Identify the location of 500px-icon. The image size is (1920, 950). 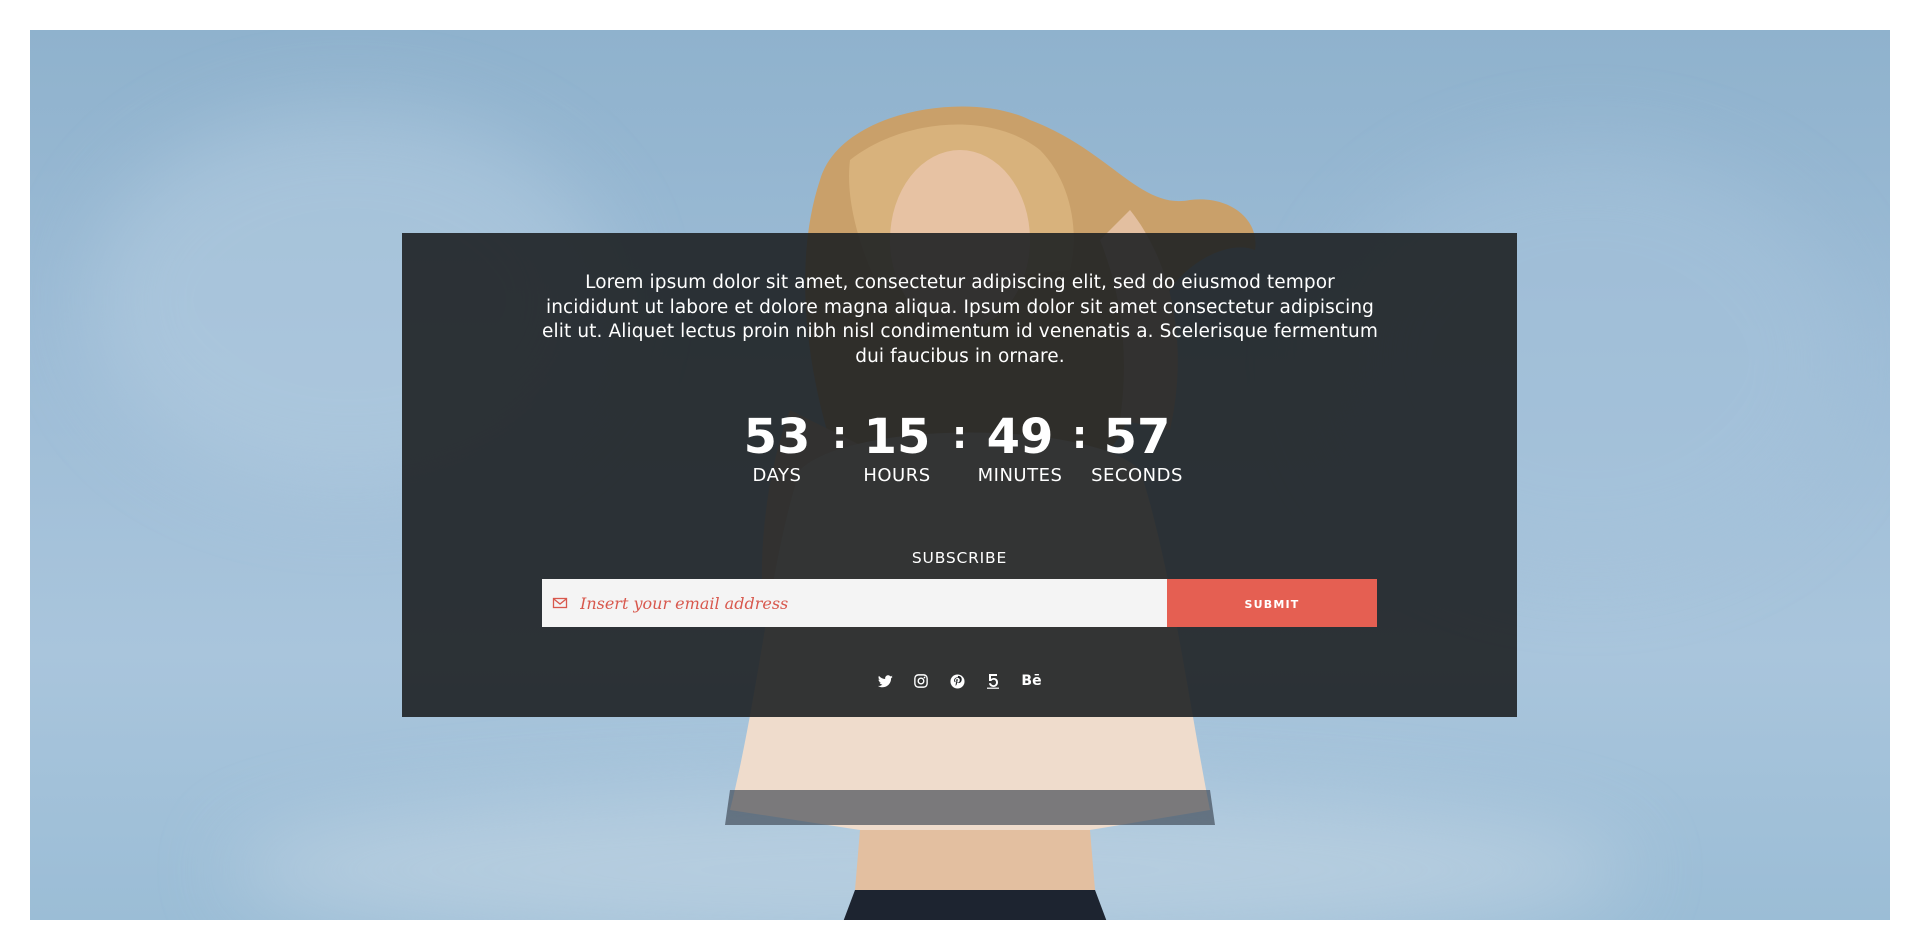
(993, 681).